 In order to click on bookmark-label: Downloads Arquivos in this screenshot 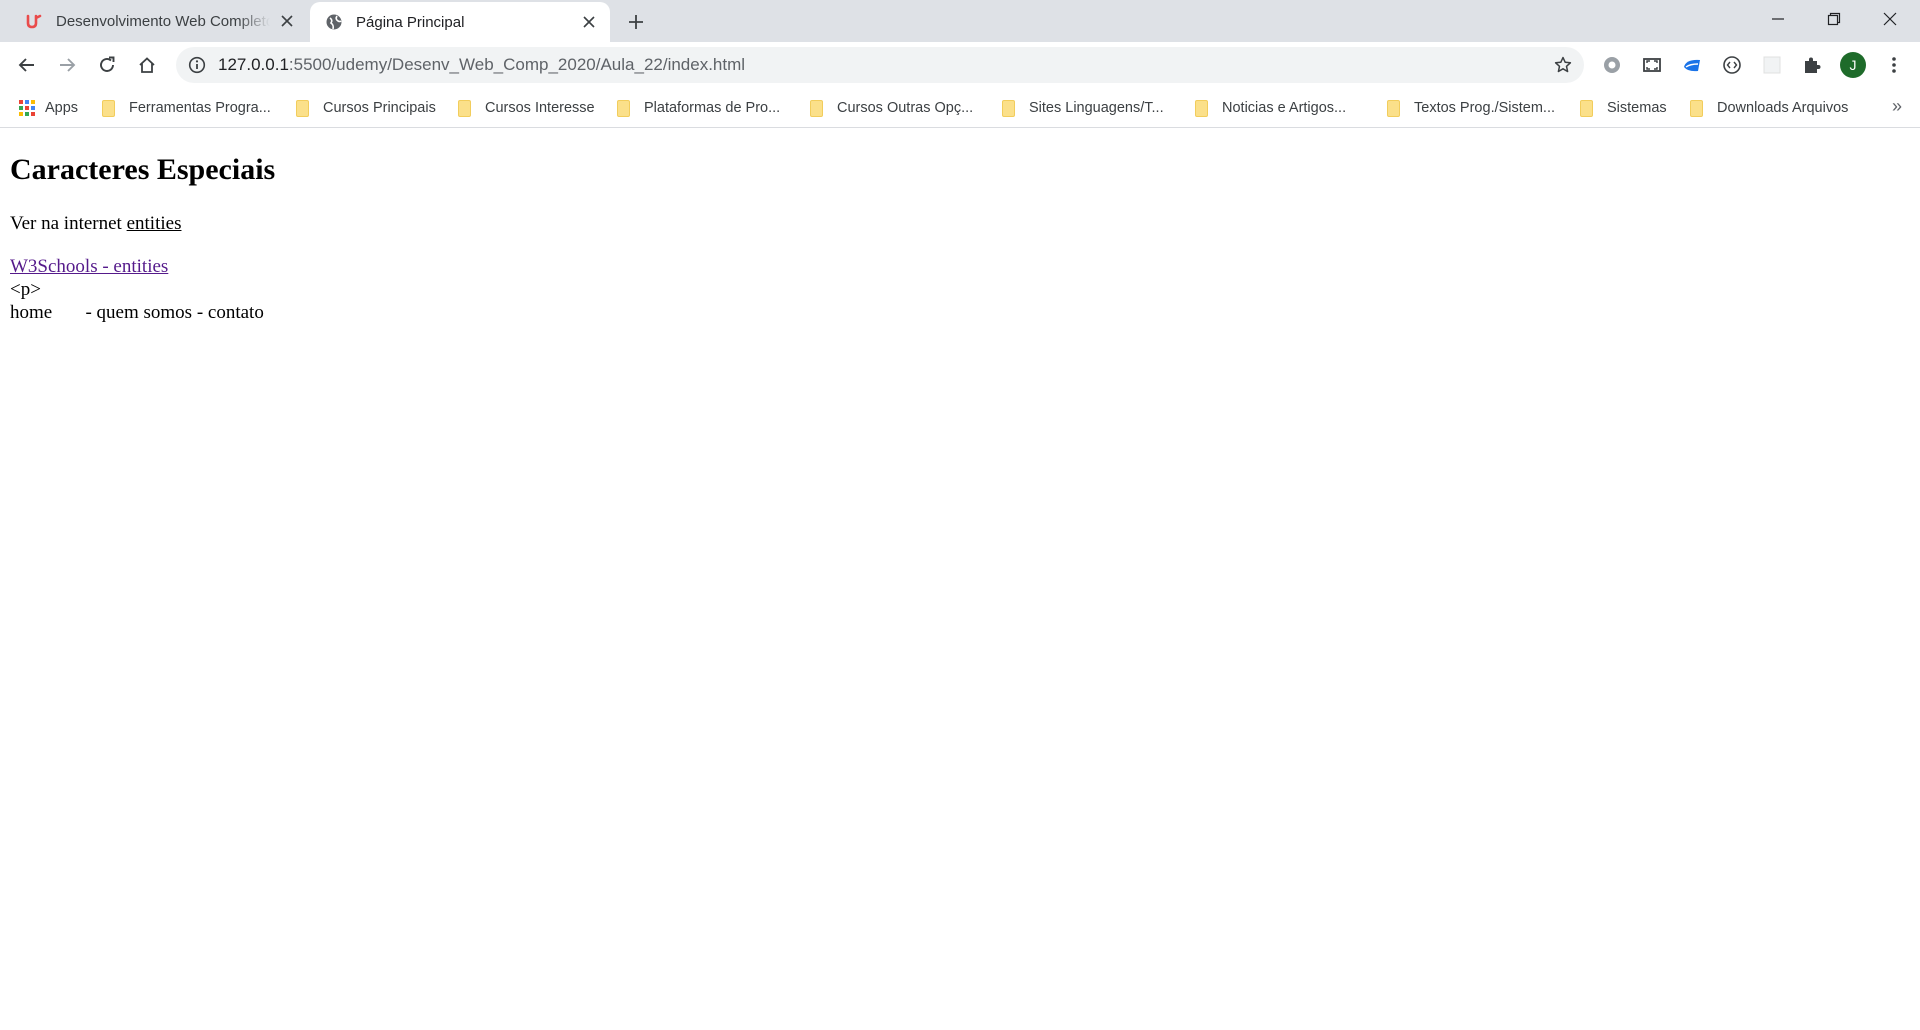, I will do `click(1783, 108)`.